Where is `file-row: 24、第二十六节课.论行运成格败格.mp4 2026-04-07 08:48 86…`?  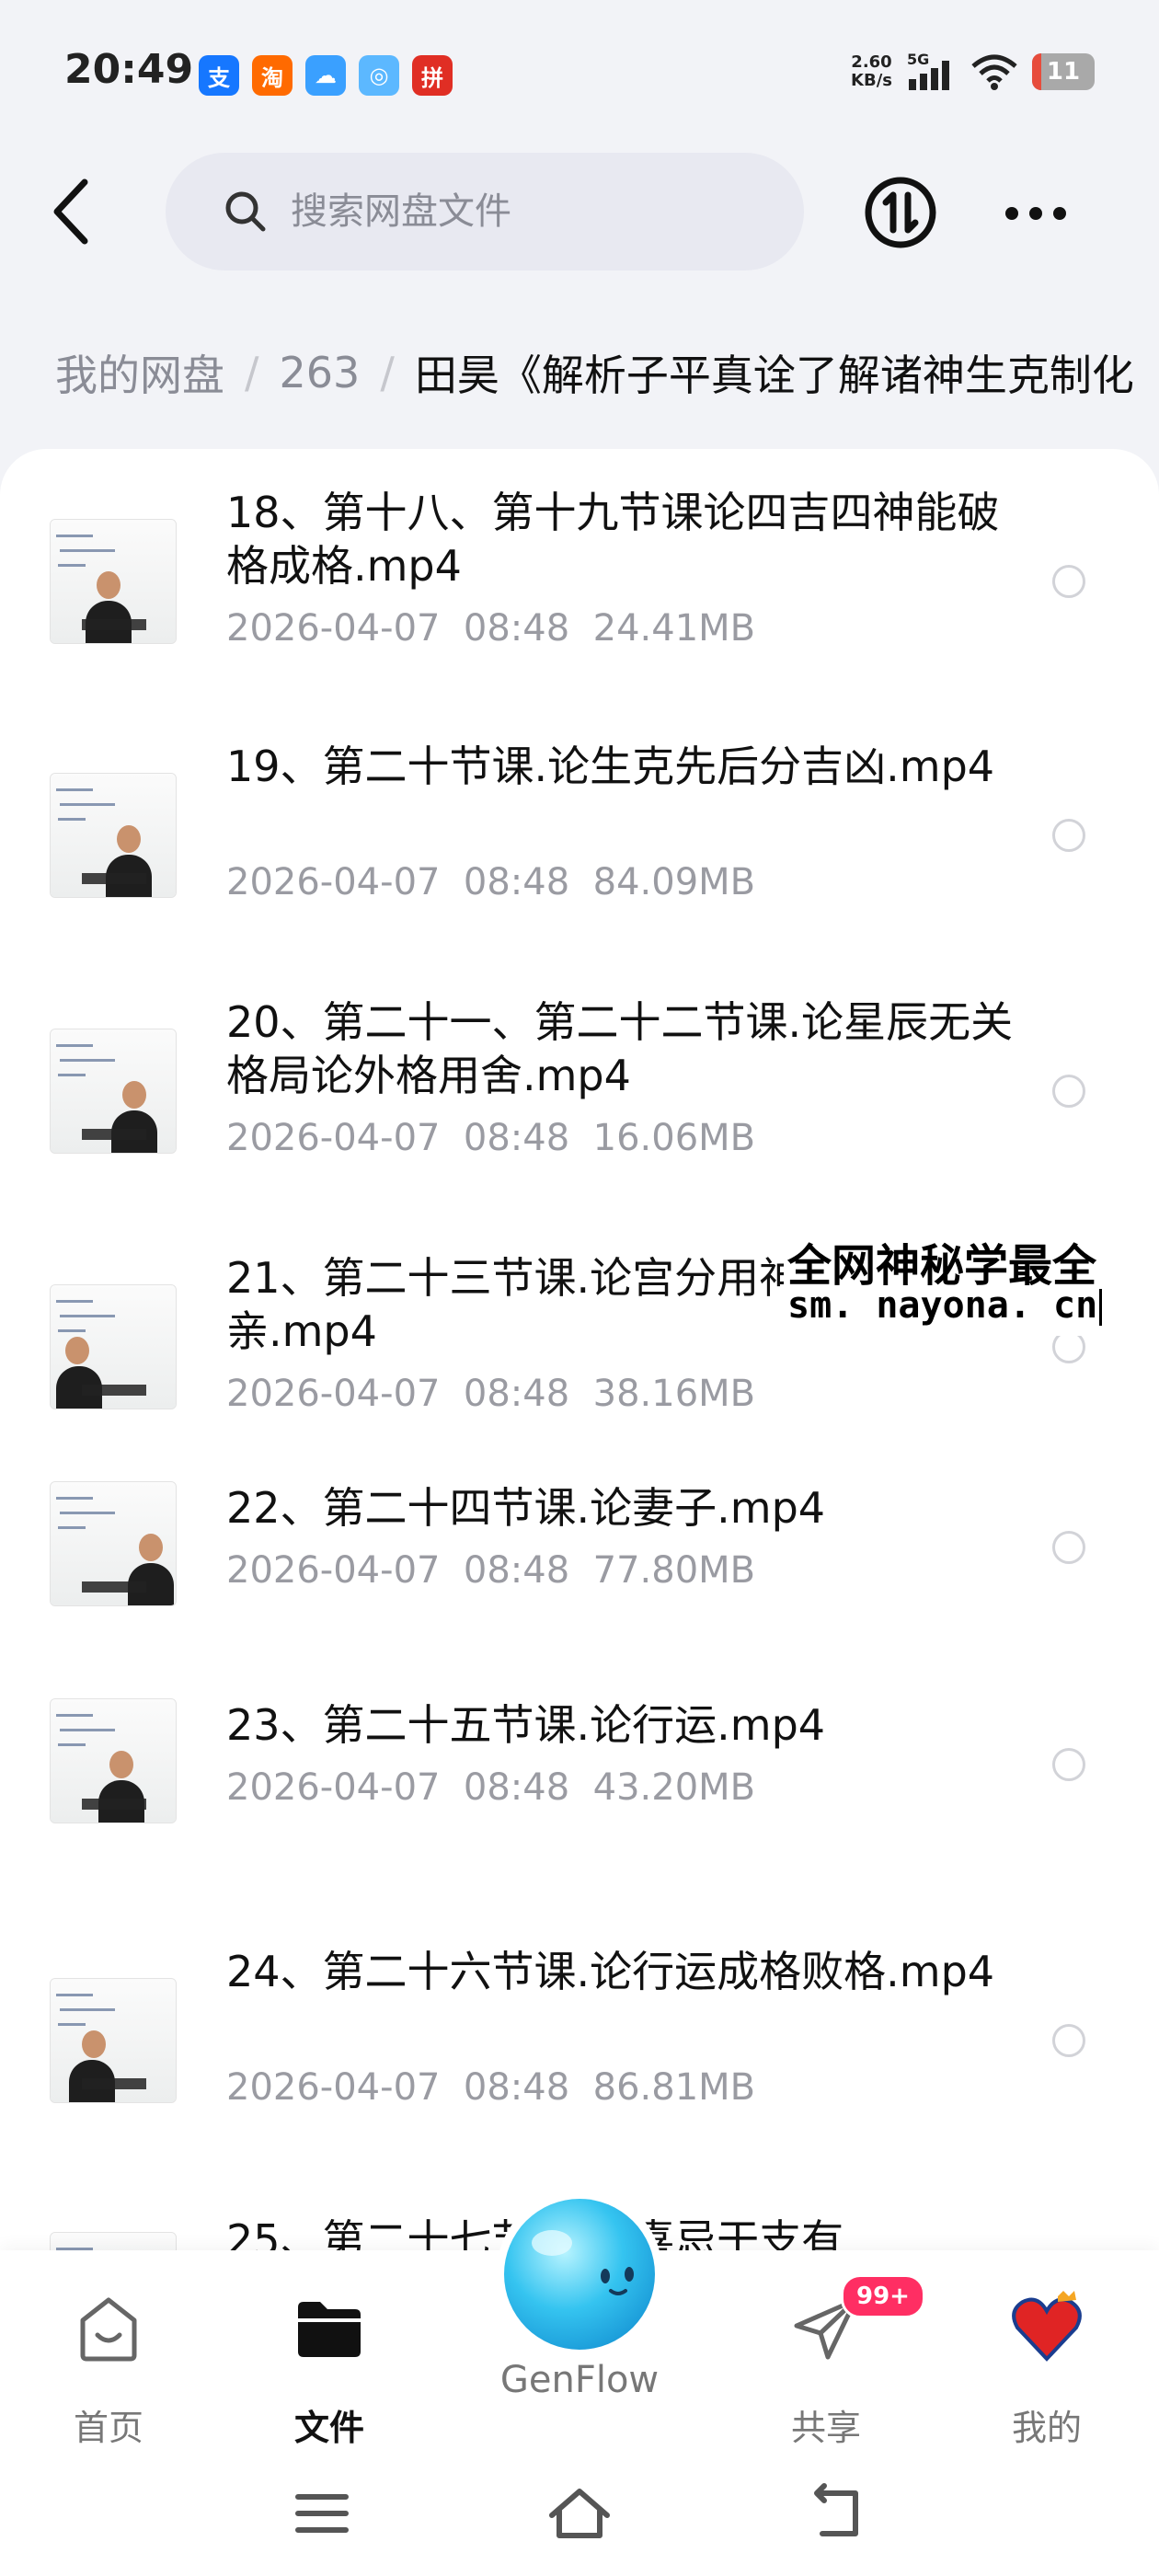 file-row: 24、第二十六节课.论行运成格败格.mp4 2026-04-07 08:48 86… is located at coordinates (579, 2055).